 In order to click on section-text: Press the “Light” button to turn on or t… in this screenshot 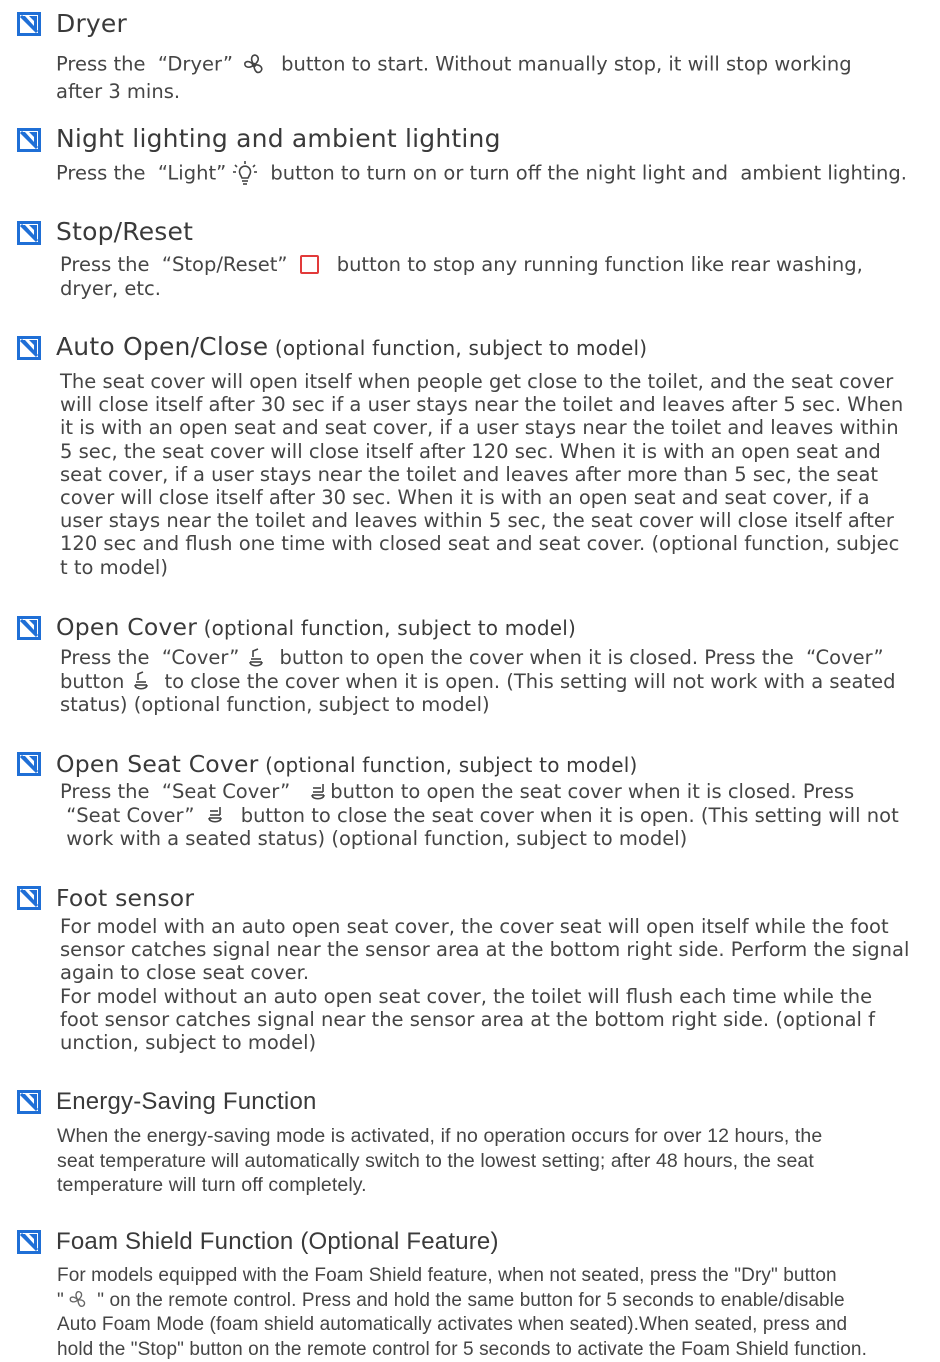, I will do `click(481, 174)`.